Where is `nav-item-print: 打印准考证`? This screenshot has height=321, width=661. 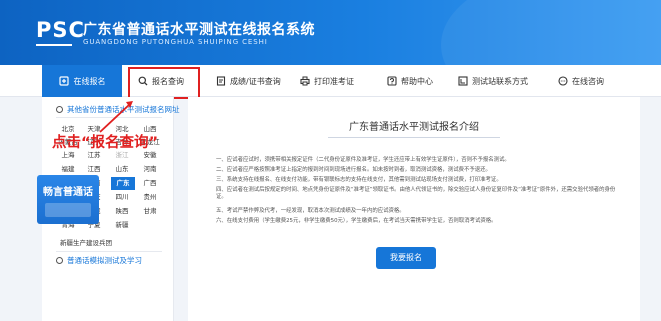 nav-item-print: 打印准考证 is located at coordinates (326, 81).